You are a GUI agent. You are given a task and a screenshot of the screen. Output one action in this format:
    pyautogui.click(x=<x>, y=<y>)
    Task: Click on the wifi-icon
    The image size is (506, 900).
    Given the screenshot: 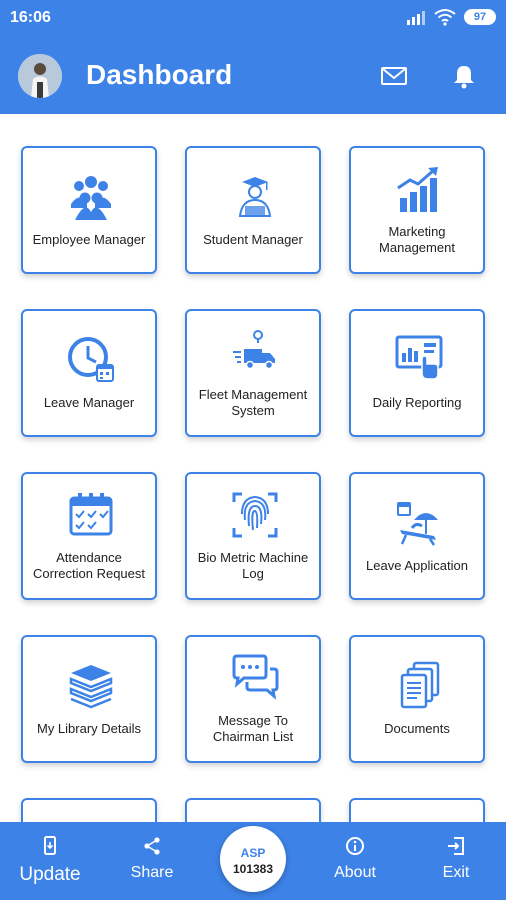 What is the action you would take?
    pyautogui.click(x=445, y=17)
    